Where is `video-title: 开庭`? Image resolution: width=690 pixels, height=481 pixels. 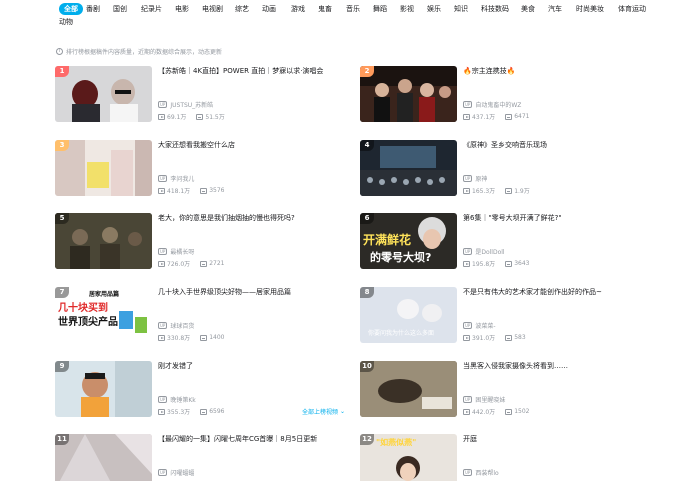 video-title: 开庭 is located at coordinates (563, 439).